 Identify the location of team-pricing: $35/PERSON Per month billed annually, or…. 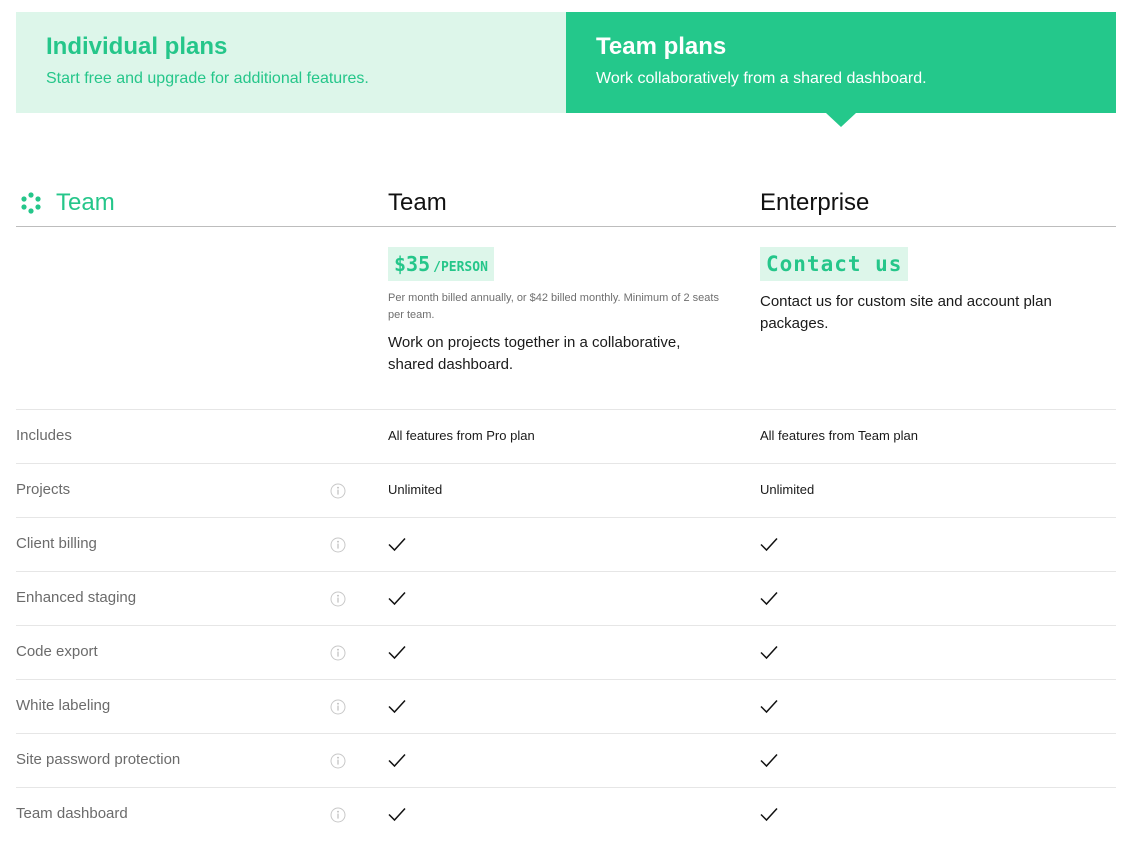
(558, 311).